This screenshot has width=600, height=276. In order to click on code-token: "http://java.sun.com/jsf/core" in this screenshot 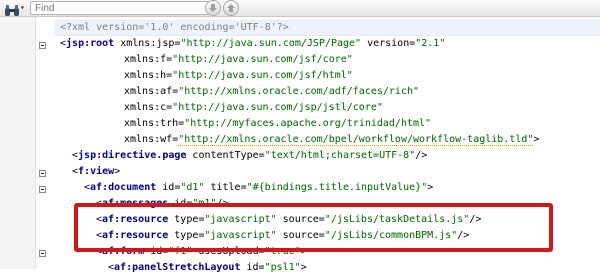, I will do `click(262, 59)`.